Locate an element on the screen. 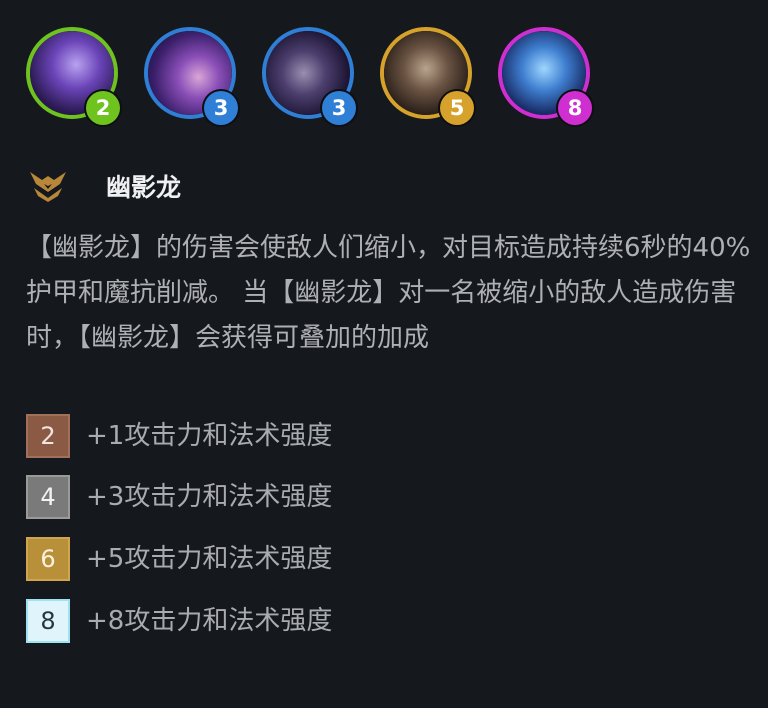 This screenshot has width=768, height=708. cost-badge: 2 is located at coordinates (103, 108).